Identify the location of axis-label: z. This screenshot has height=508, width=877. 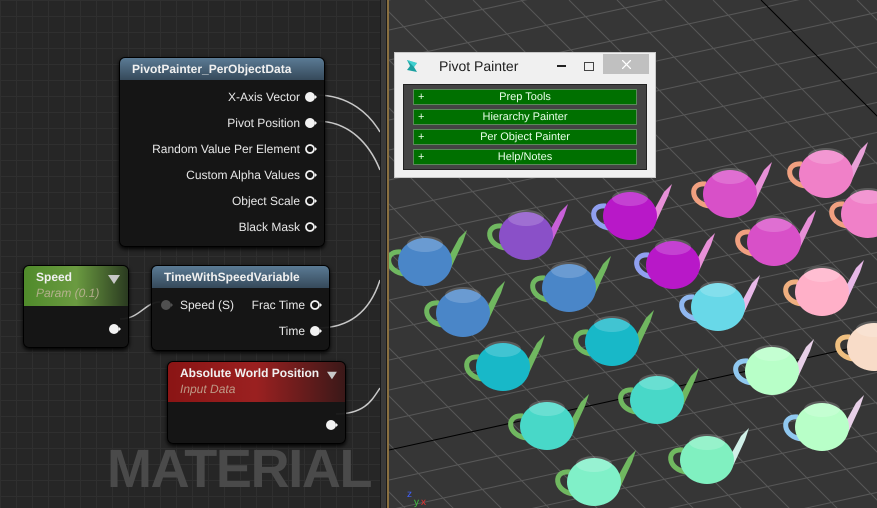
(409, 495).